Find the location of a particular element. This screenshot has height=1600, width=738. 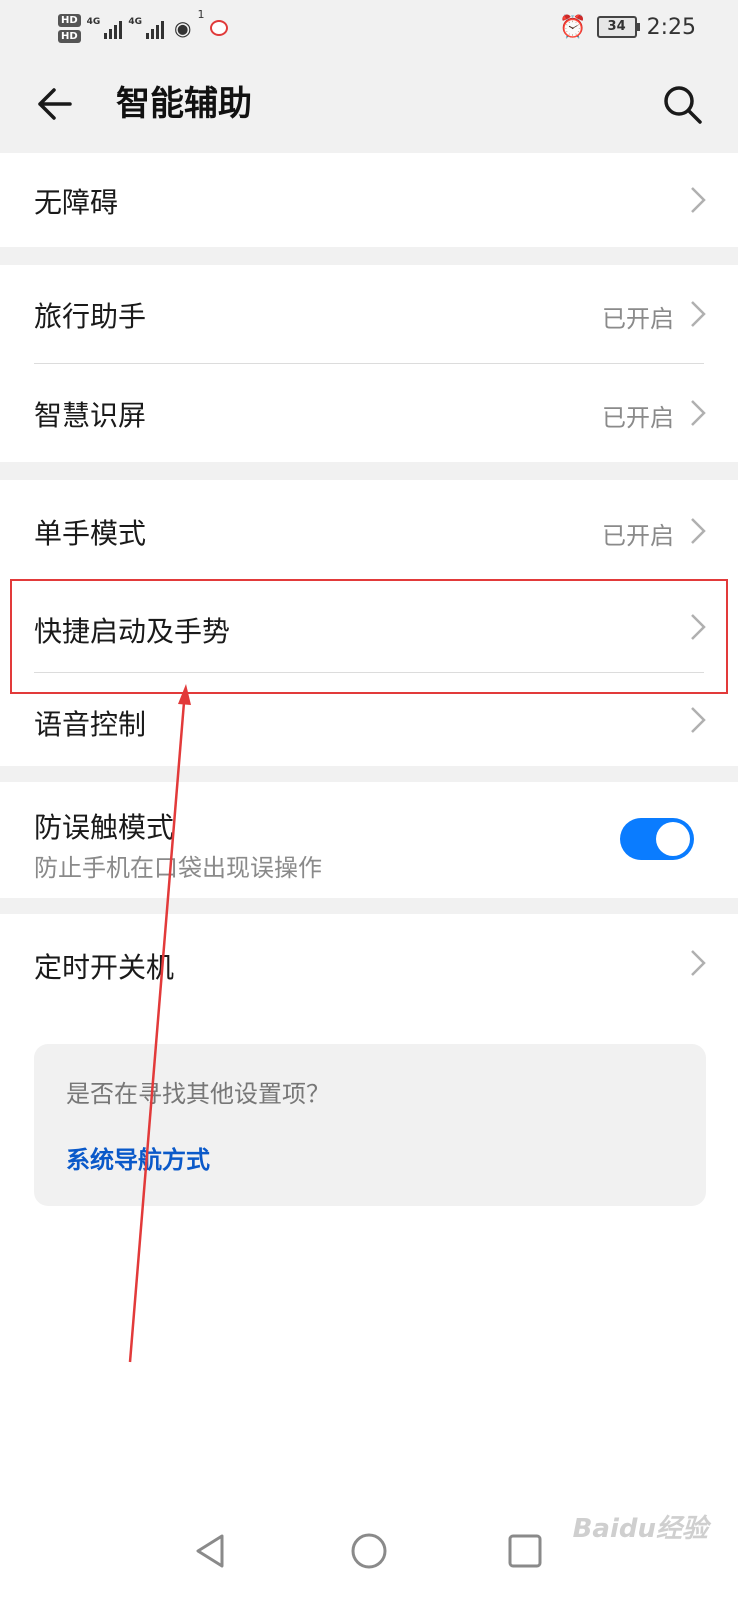

list-item-accessibility: 无障碍 is located at coordinates (369, 200).